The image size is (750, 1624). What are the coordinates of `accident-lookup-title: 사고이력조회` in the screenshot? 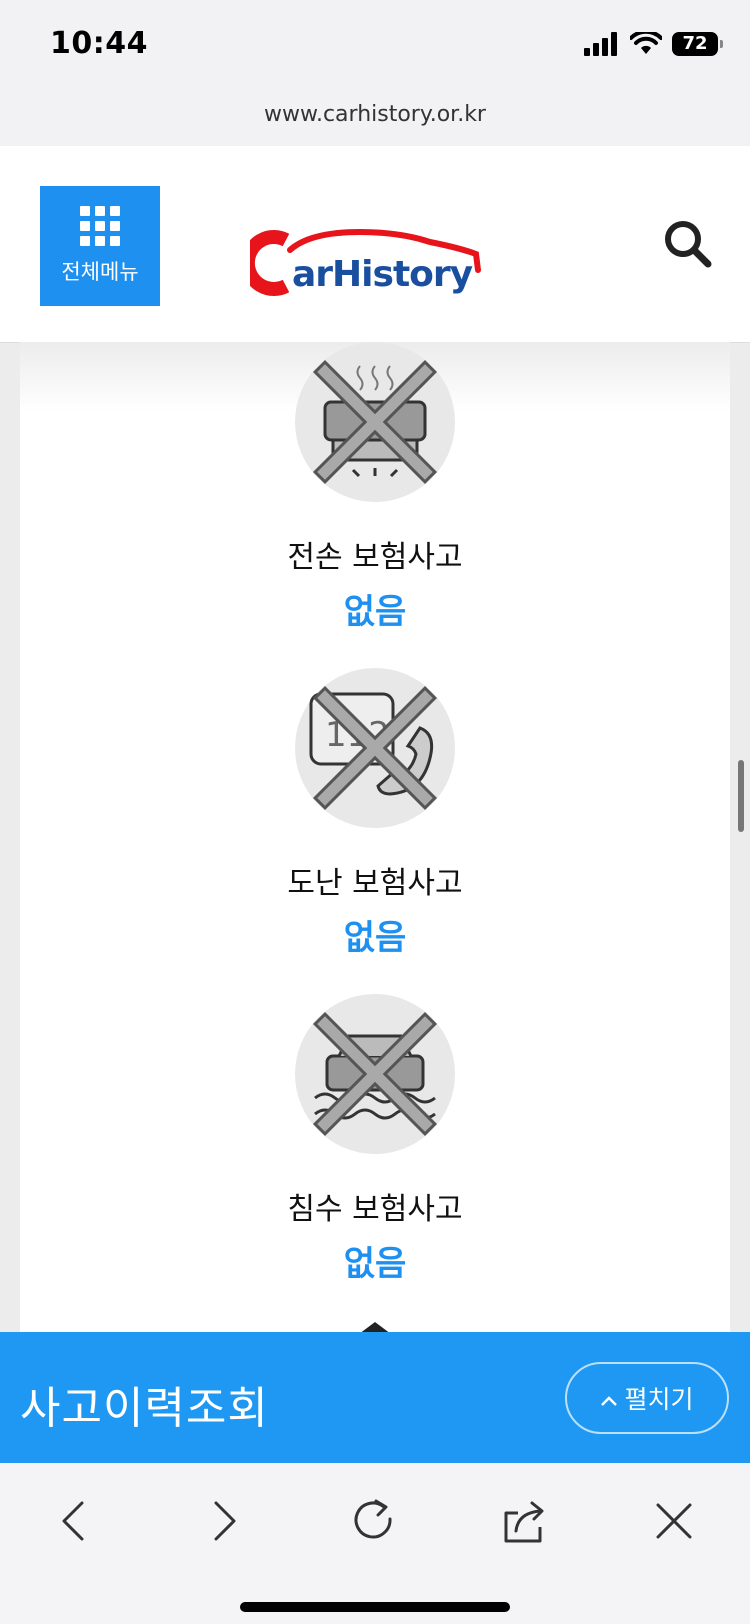 It's located at (144, 1408).